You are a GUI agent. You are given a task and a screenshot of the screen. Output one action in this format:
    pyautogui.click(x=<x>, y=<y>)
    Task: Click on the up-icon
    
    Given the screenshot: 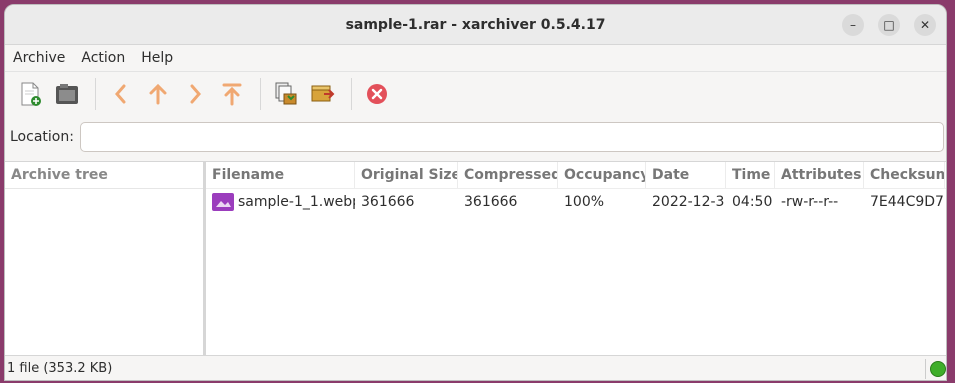 What is the action you would take?
    pyautogui.click(x=158, y=94)
    